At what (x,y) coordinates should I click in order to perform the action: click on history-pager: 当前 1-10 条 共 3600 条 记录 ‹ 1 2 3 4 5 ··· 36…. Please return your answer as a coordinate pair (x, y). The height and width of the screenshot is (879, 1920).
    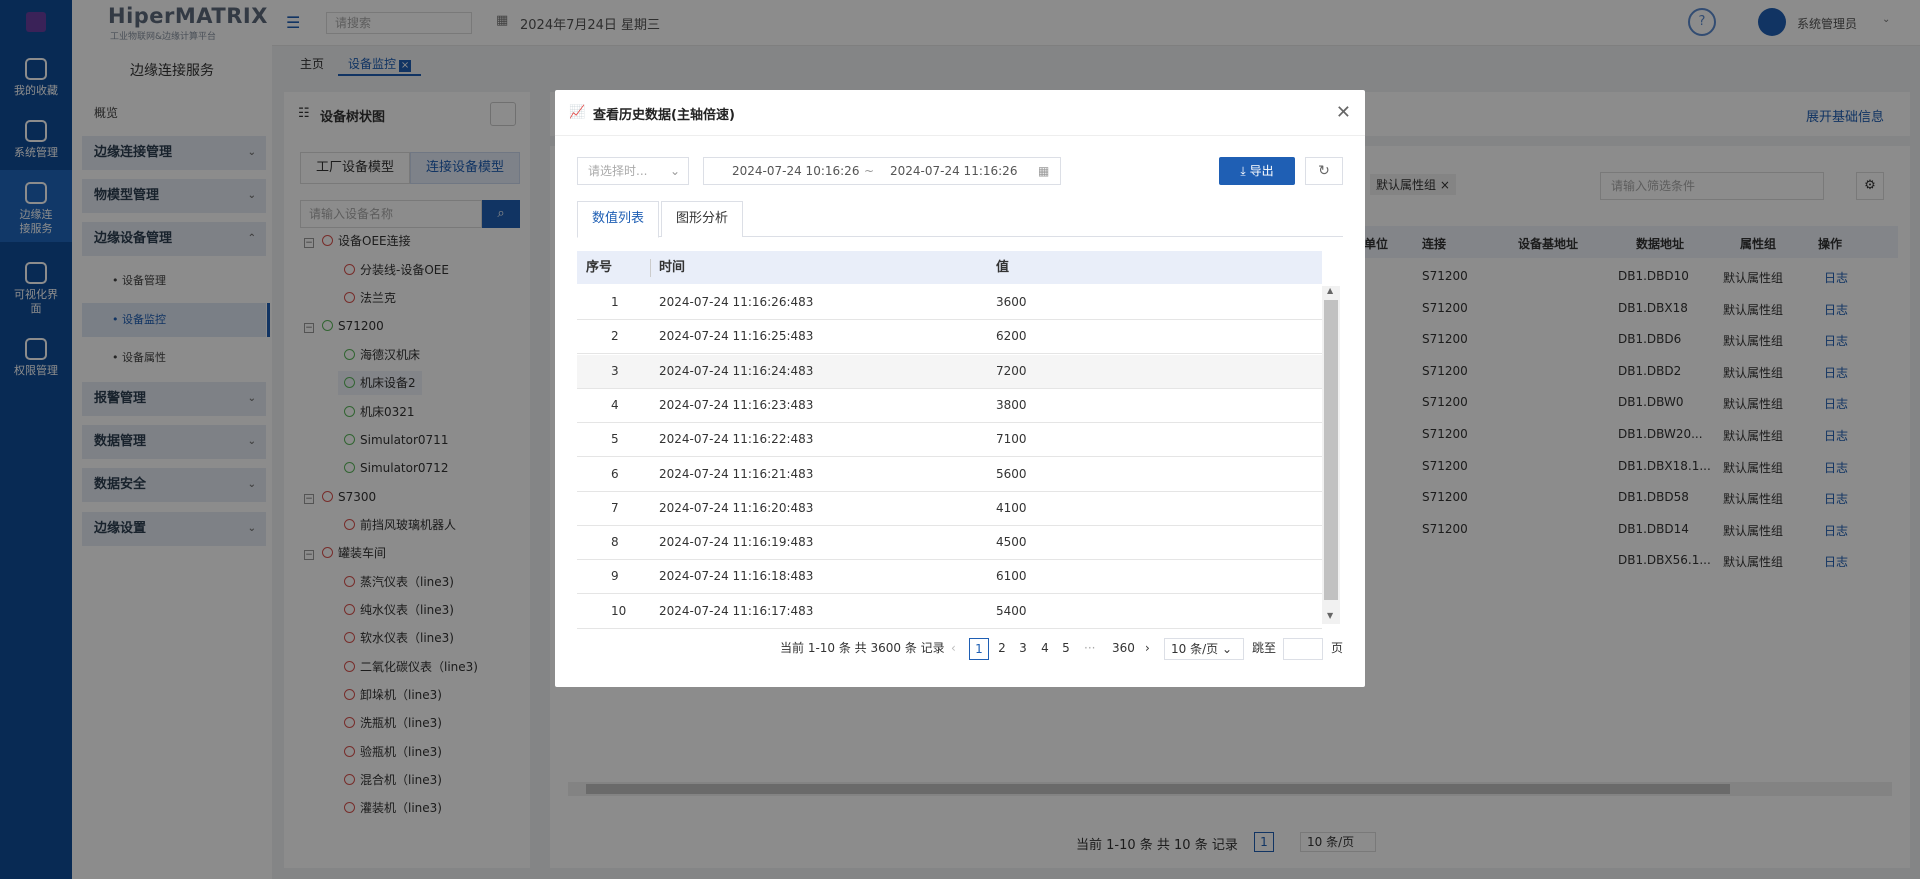
    Looking at the image, I should click on (960, 653).